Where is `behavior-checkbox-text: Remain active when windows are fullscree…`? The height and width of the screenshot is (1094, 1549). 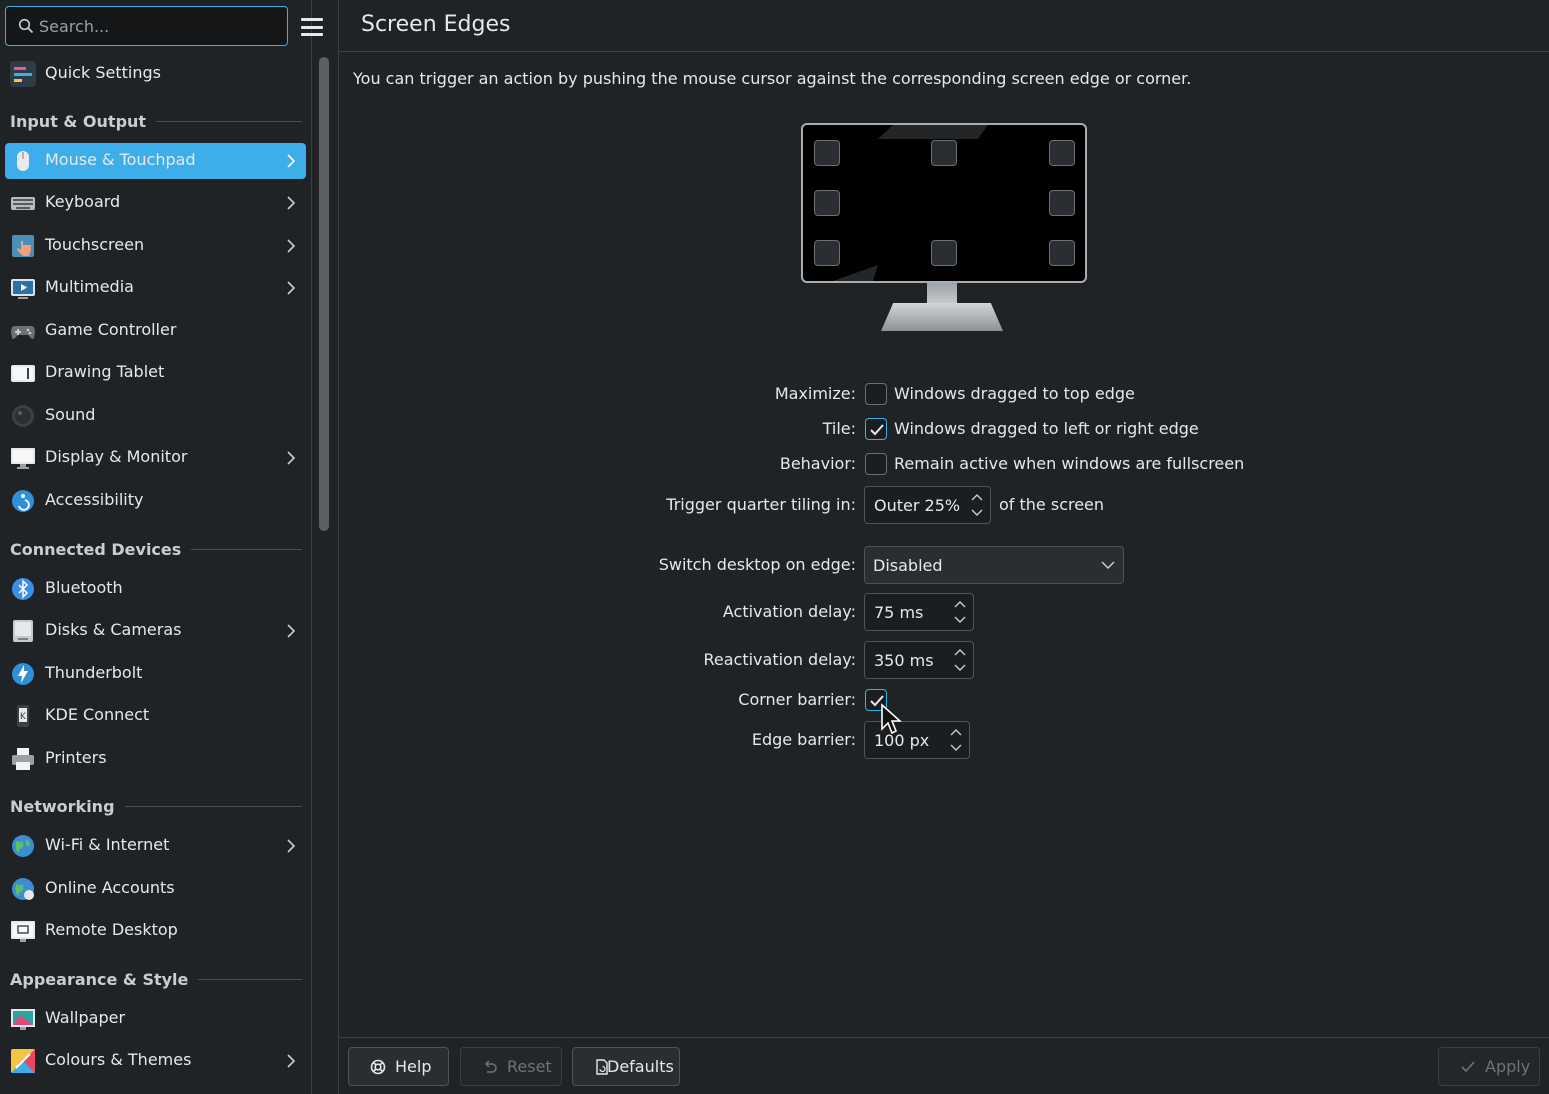
behavior-checkbox-text: Remain active when windows are fullscree… is located at coordinates (1069, 463).